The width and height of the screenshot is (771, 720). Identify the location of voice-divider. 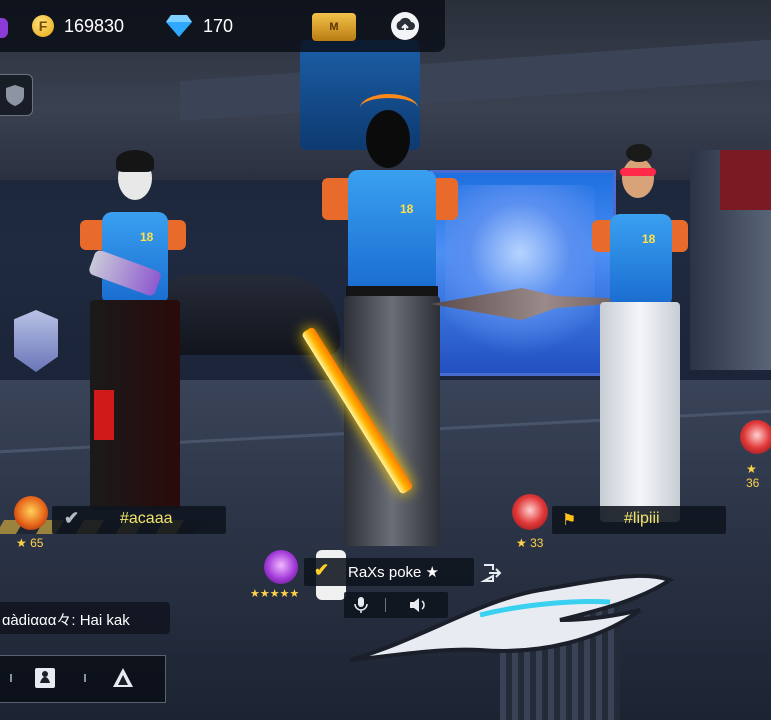
(385, 605).